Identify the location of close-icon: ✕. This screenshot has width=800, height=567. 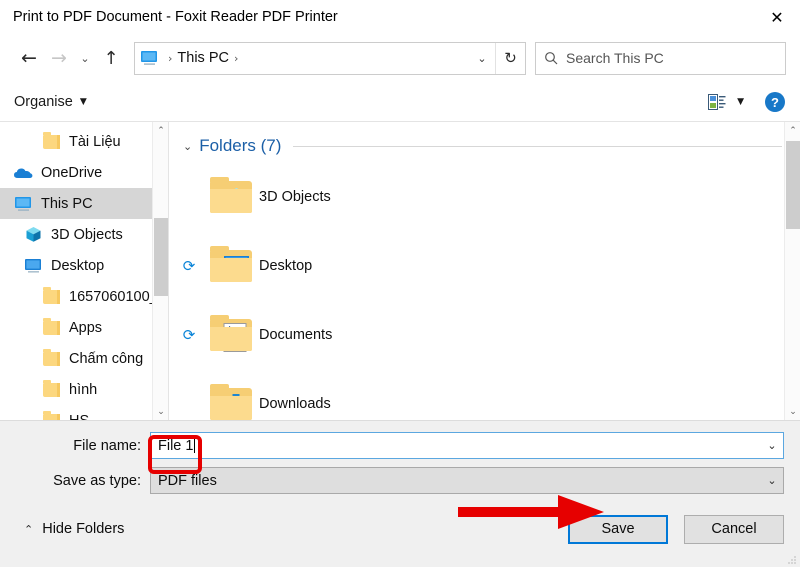
(777, 17).